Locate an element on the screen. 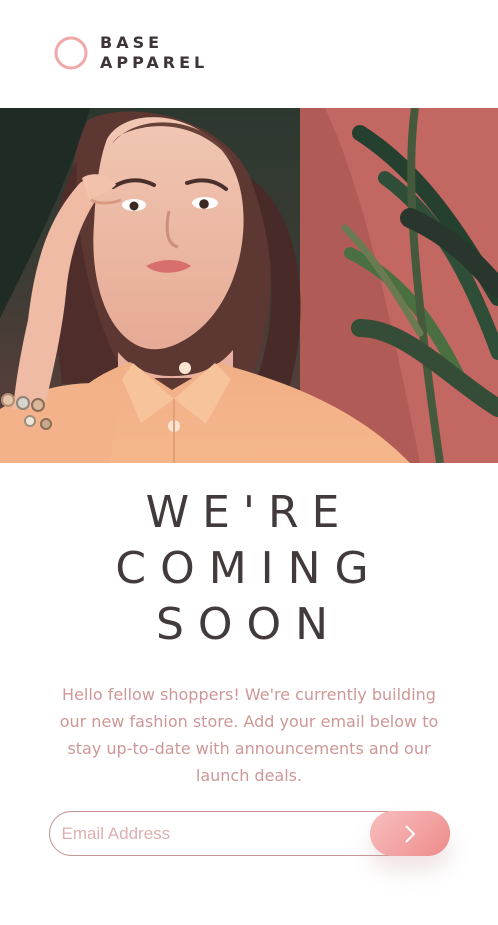  chevron-right-icon is located at coordinates (409, 833).